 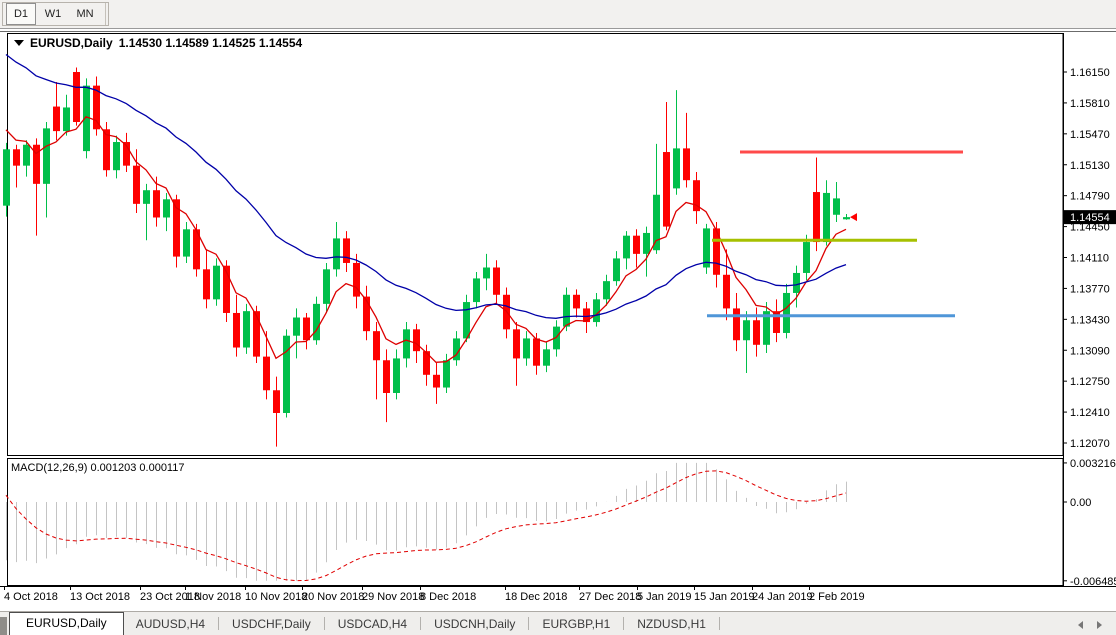 What do you see at coordinates (576, 624) in the screenshot?
I see `tab-eurgbp-h1: EURGBP,H1` at bounding box center [576, 624].